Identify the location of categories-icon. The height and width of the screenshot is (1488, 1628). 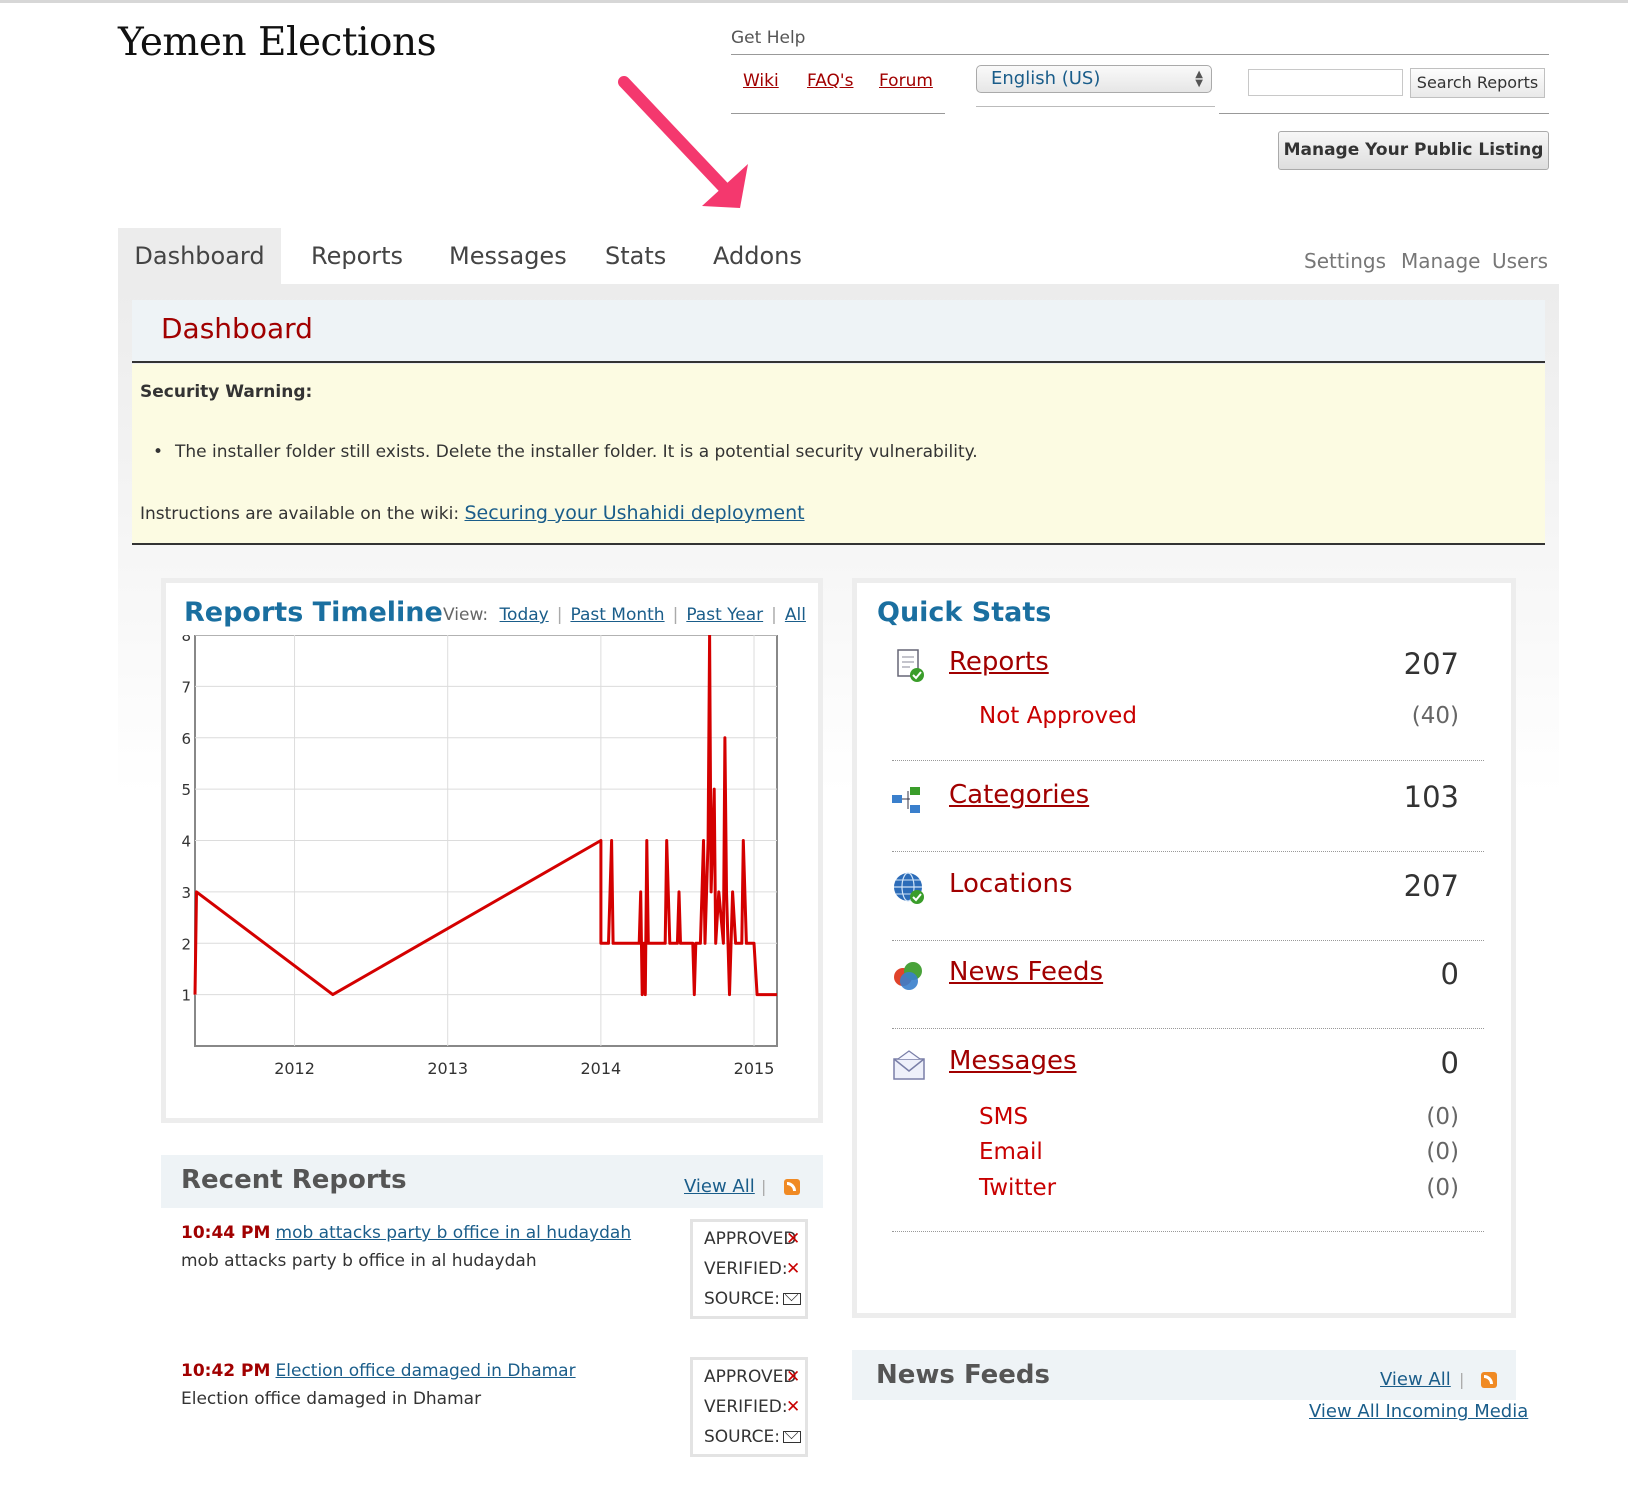
(906, 800).